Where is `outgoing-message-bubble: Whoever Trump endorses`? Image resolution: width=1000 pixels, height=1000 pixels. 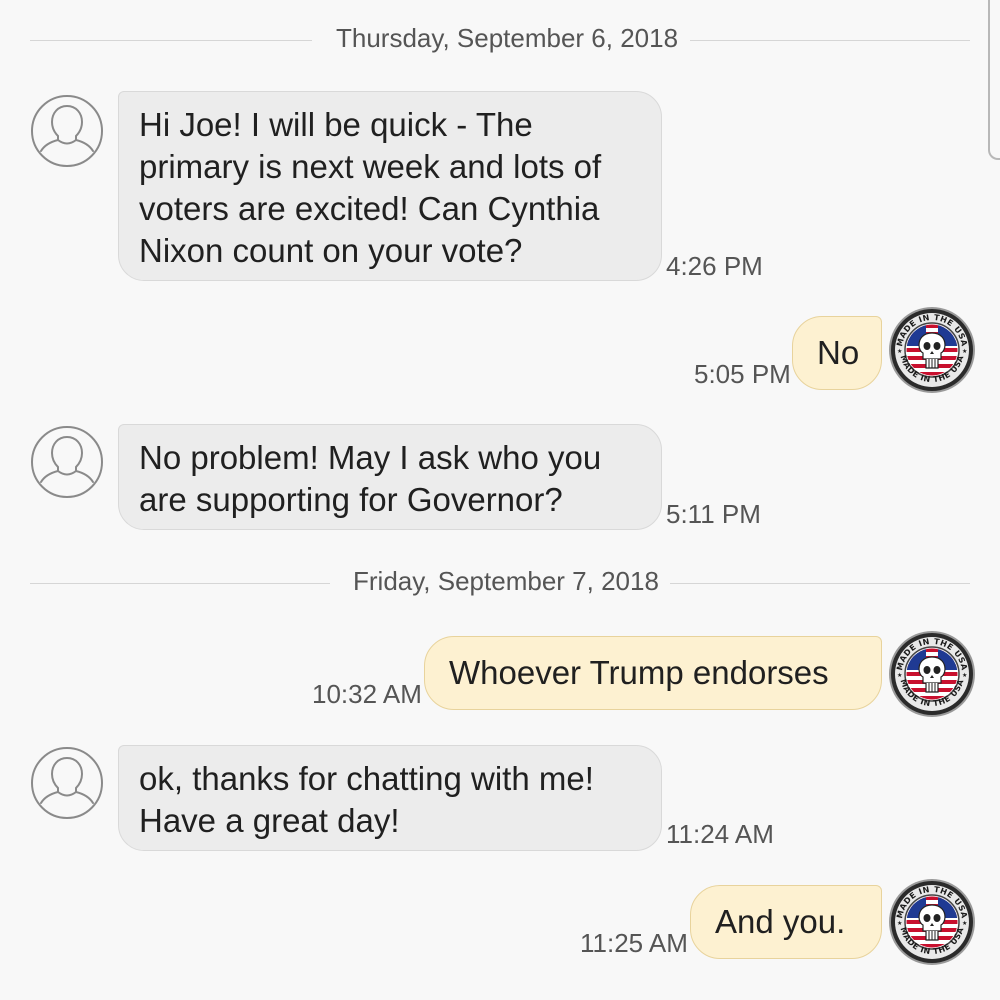
outgoing-message-bubble: Whoever Trump endorses is located at coordinates (653, 673).